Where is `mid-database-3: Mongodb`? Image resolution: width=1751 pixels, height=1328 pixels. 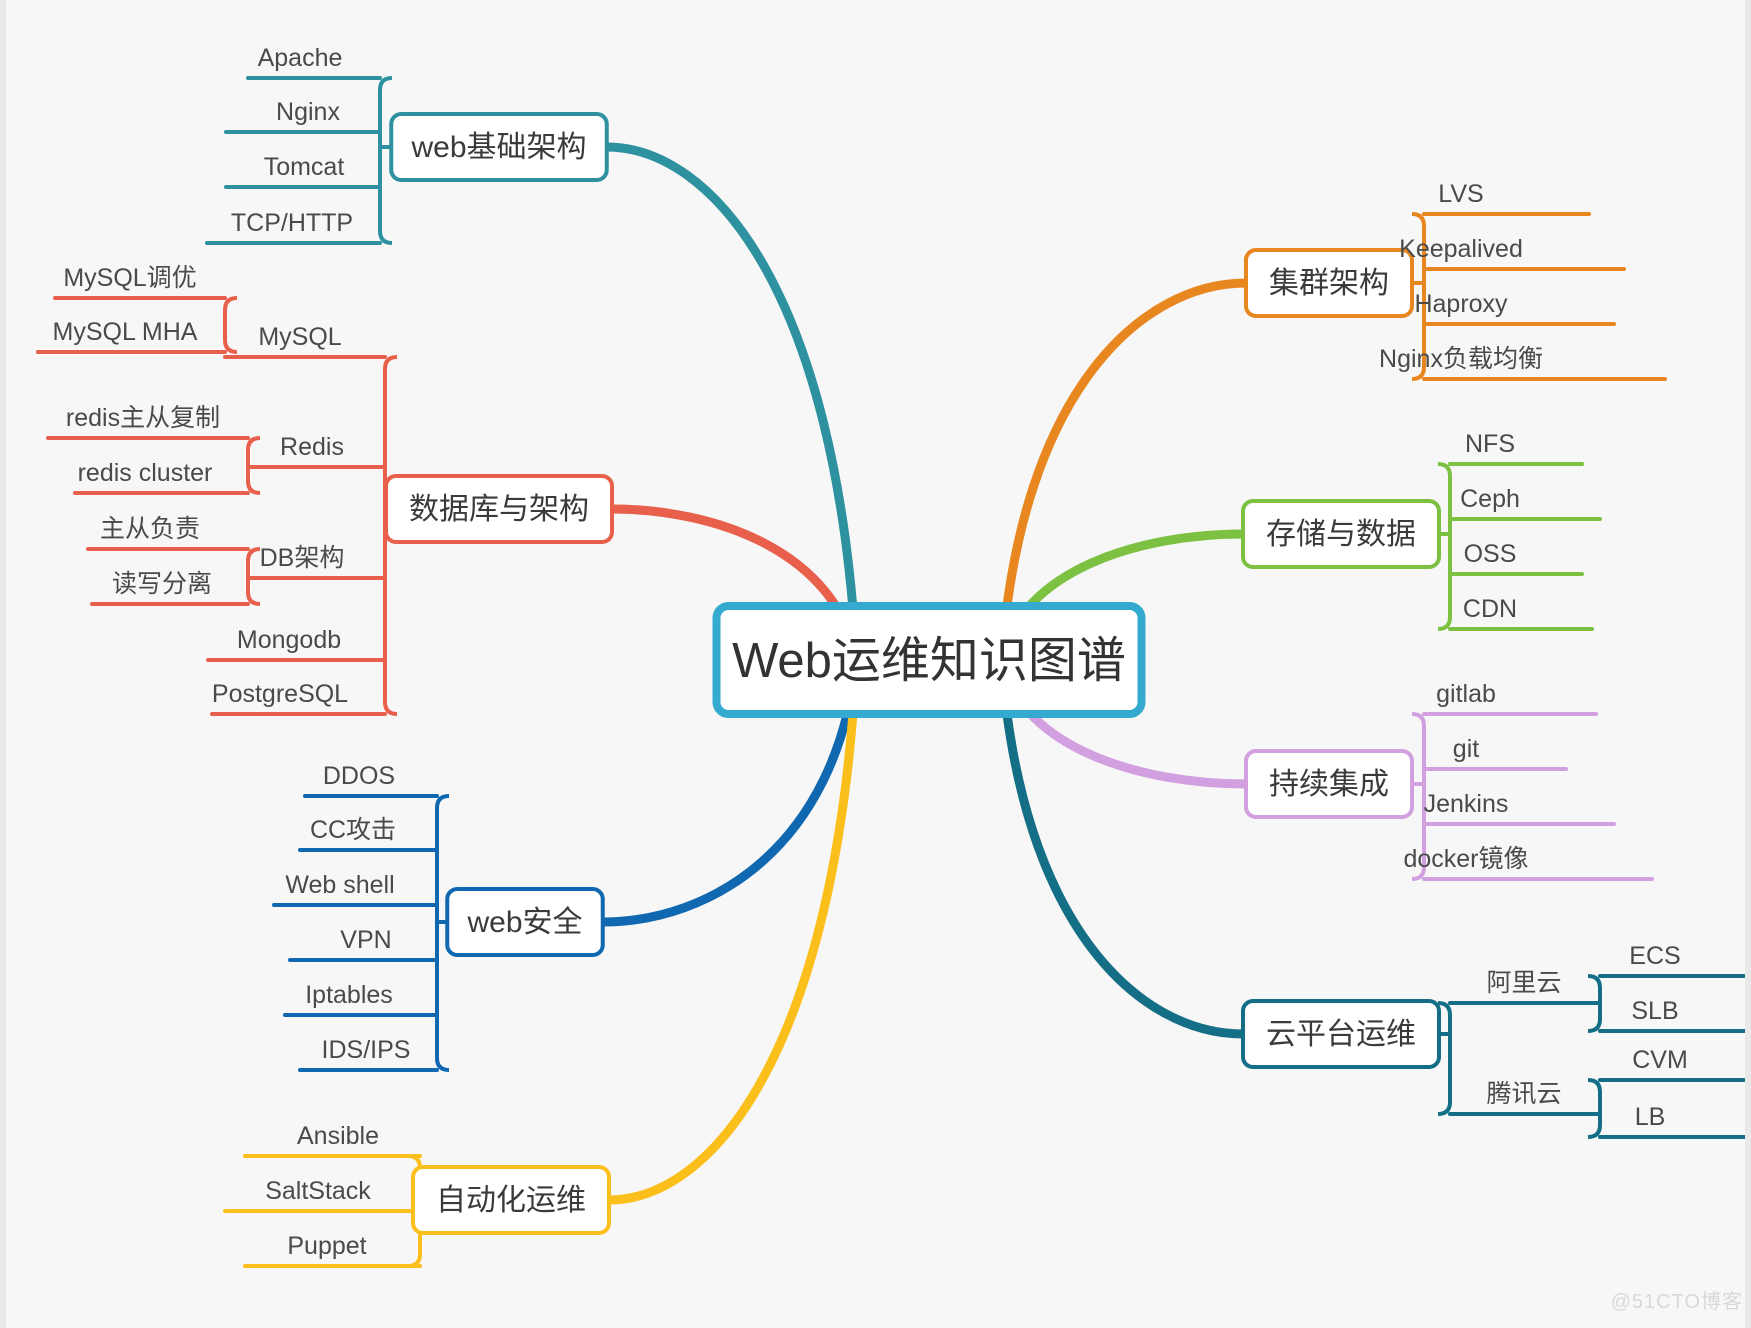
mid-database-3: Mongodb is located at coordinates (289, 640).